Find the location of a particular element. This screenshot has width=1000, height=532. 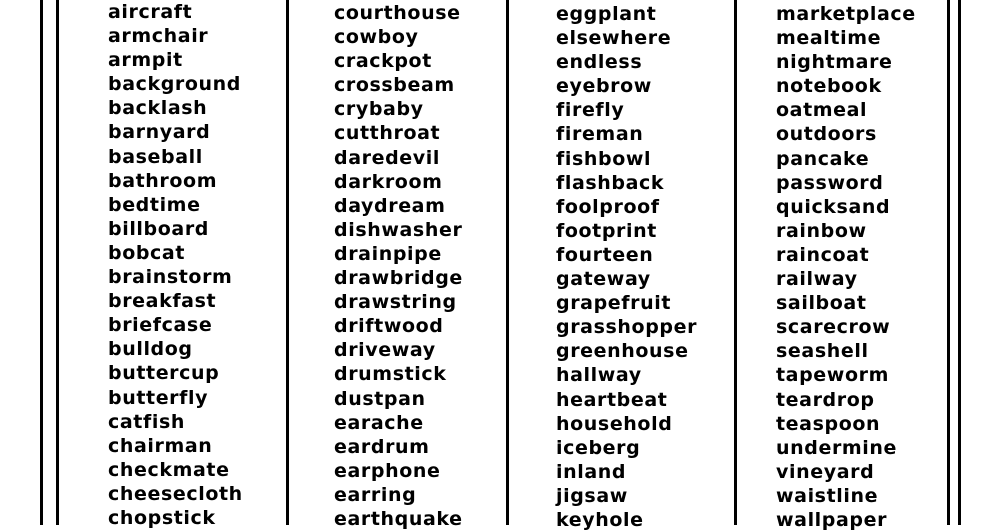

word-item: hallway is located at coordinates (599, 375).